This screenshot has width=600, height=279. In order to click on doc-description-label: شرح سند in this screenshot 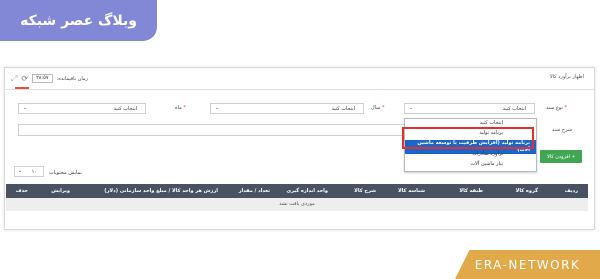, I will do `click(562, 130)`.